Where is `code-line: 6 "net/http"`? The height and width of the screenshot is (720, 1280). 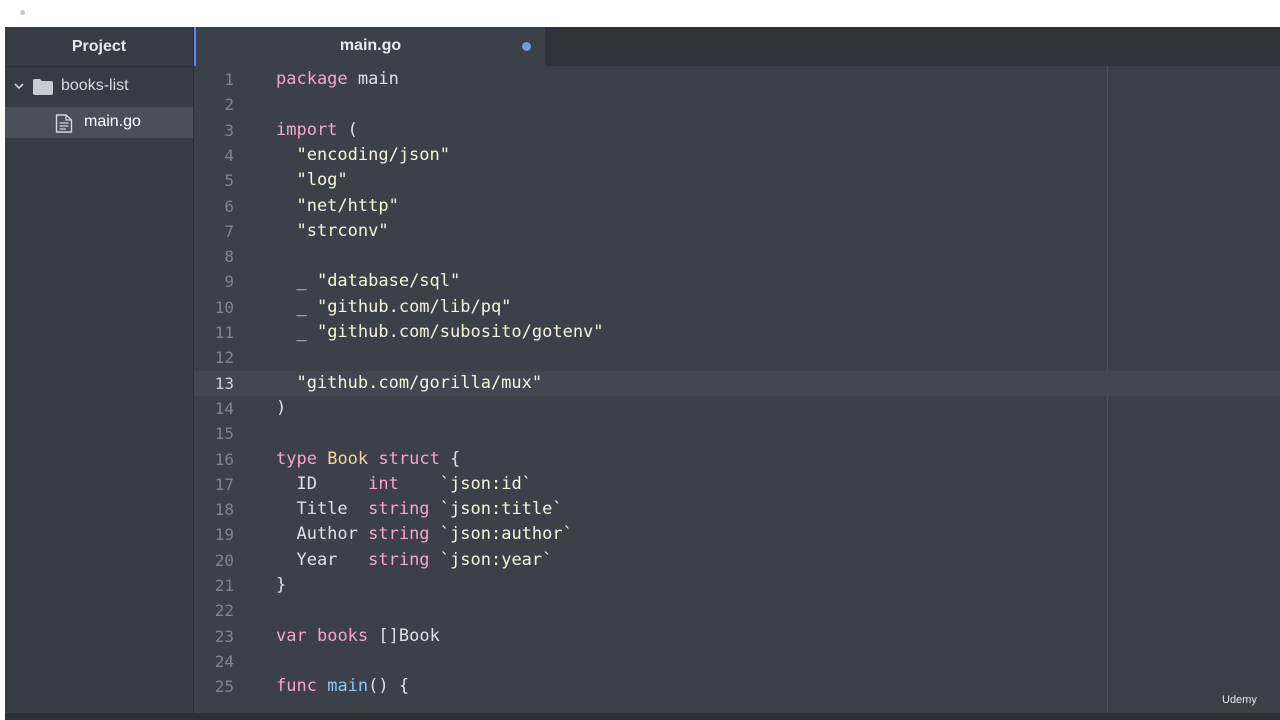 code-line: 6 "net/http" is located at coordinates (737, 206).